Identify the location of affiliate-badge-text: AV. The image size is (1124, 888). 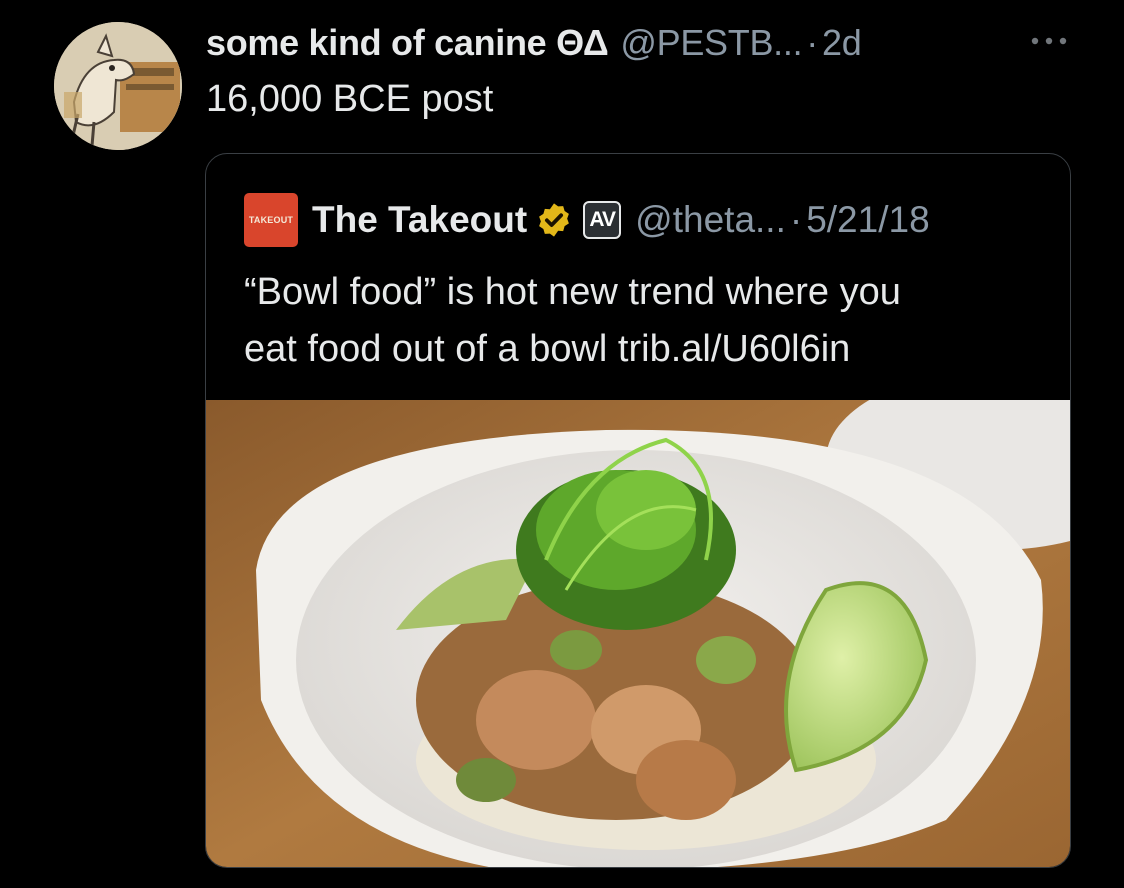
(602, 219).